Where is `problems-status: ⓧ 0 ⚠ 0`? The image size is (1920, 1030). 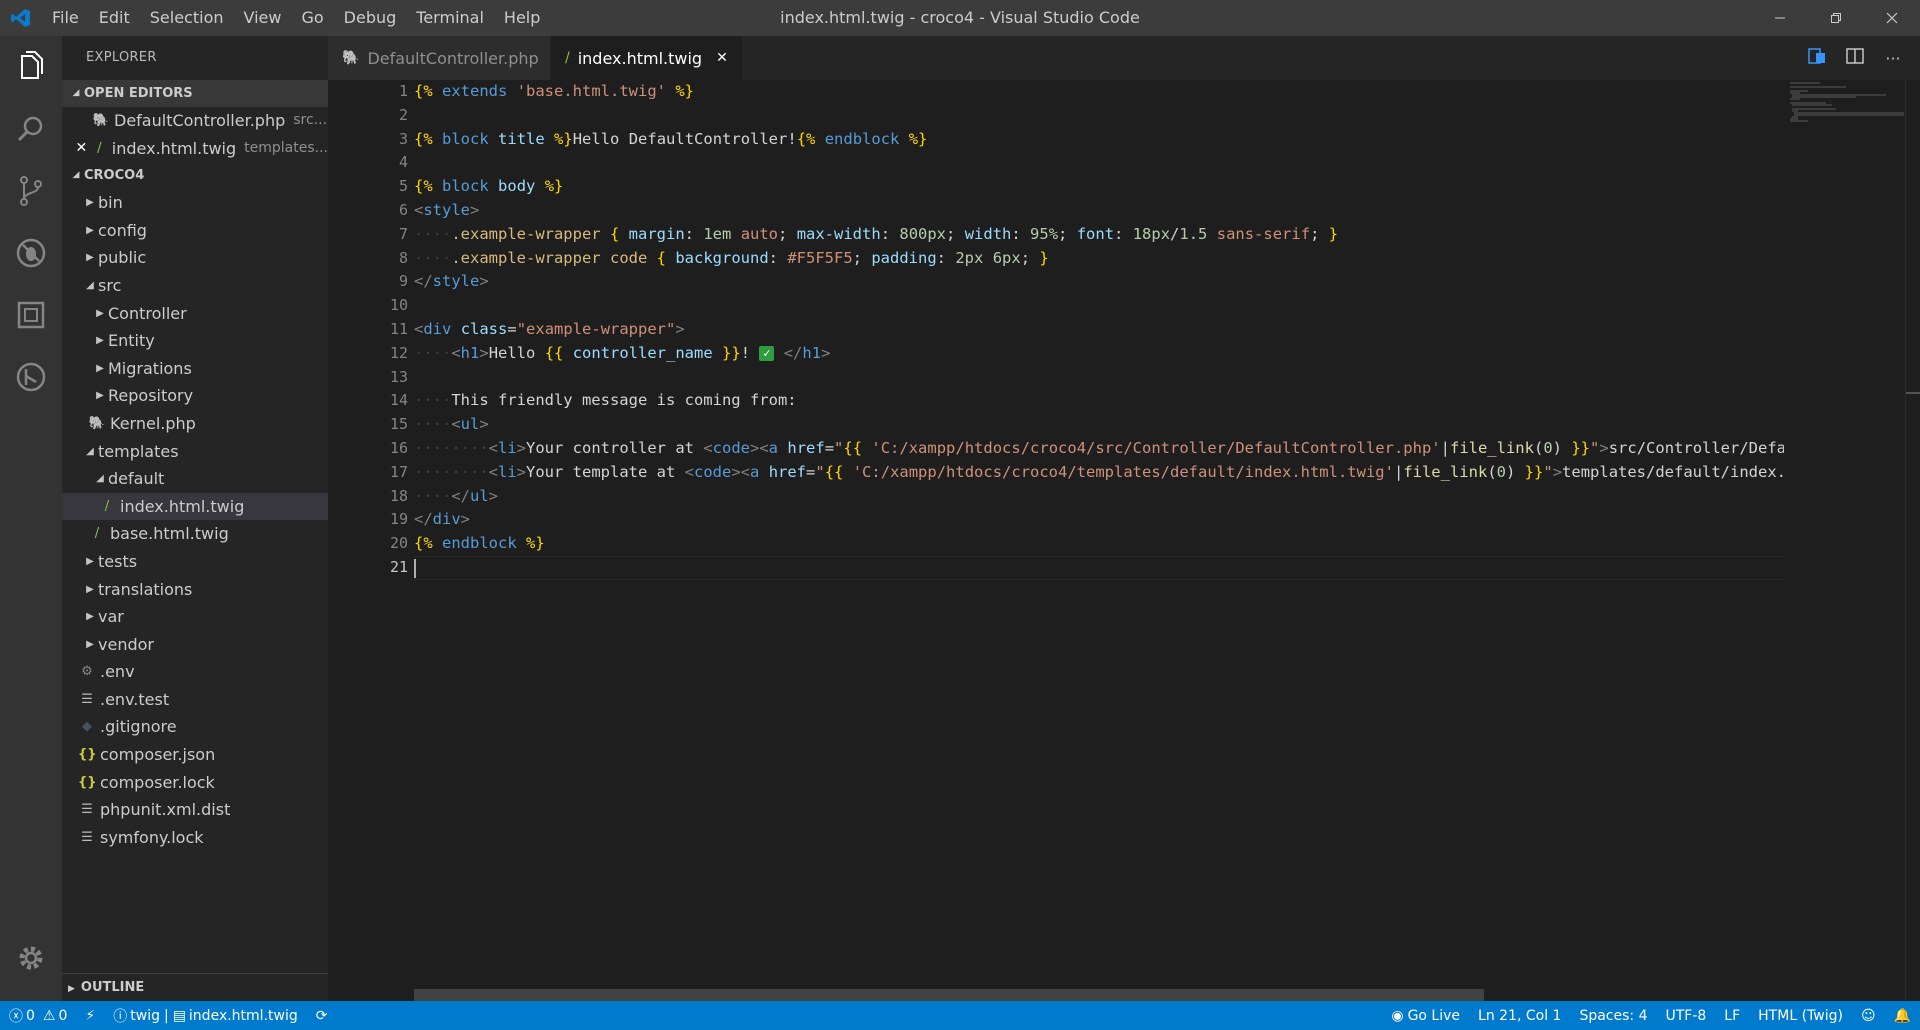 problems-status: ⓧ 0 ⚠ 0 is located at coordinates (38, 1016).